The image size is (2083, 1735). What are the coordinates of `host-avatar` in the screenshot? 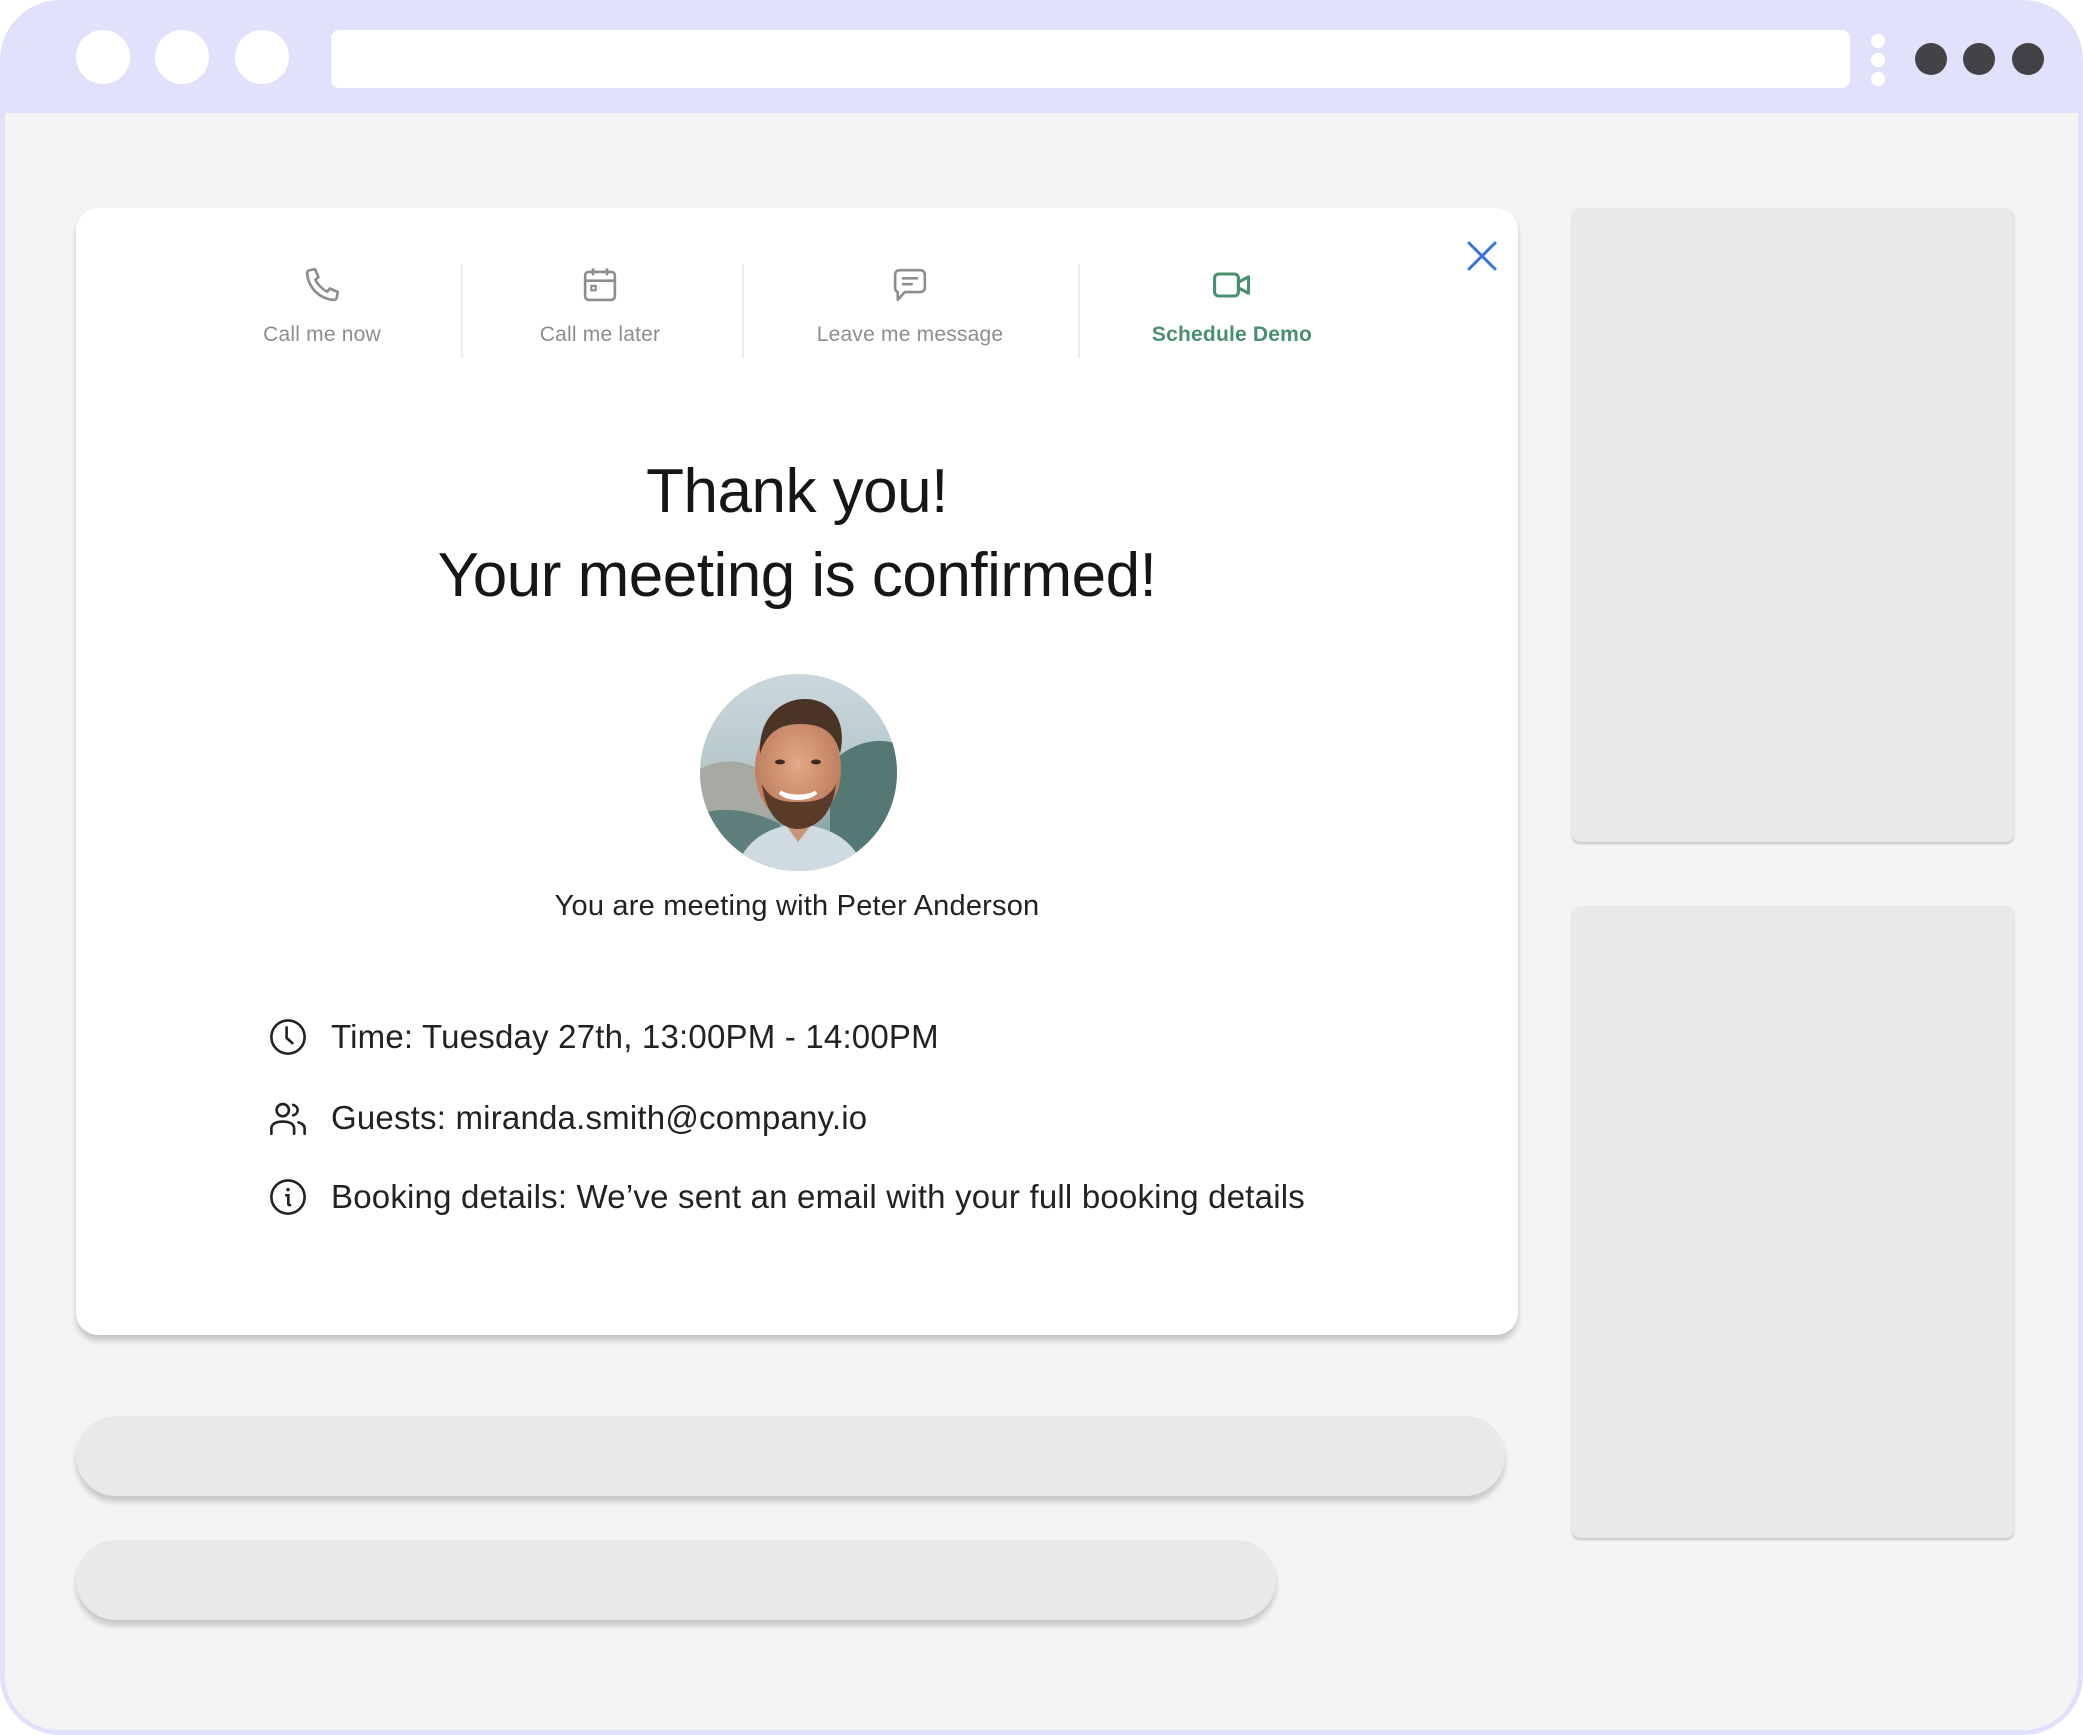 It's located at (798, 772).